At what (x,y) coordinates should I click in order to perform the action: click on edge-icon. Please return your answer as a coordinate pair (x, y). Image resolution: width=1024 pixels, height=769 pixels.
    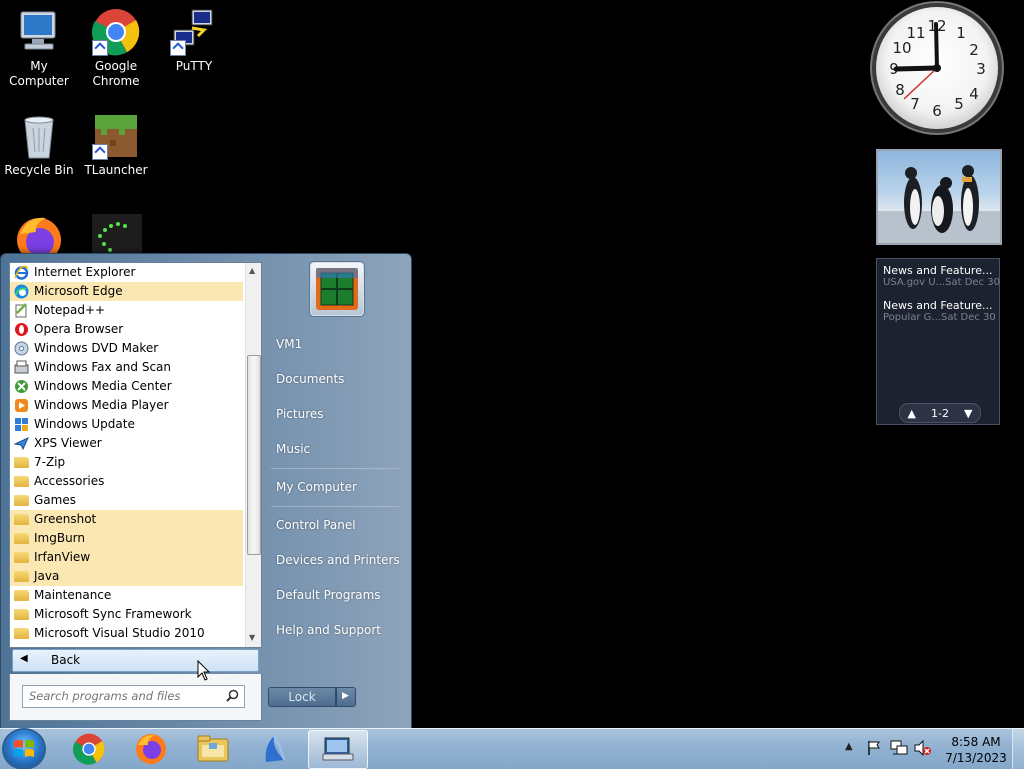
    Looking at the image, I should click on (21, 291).